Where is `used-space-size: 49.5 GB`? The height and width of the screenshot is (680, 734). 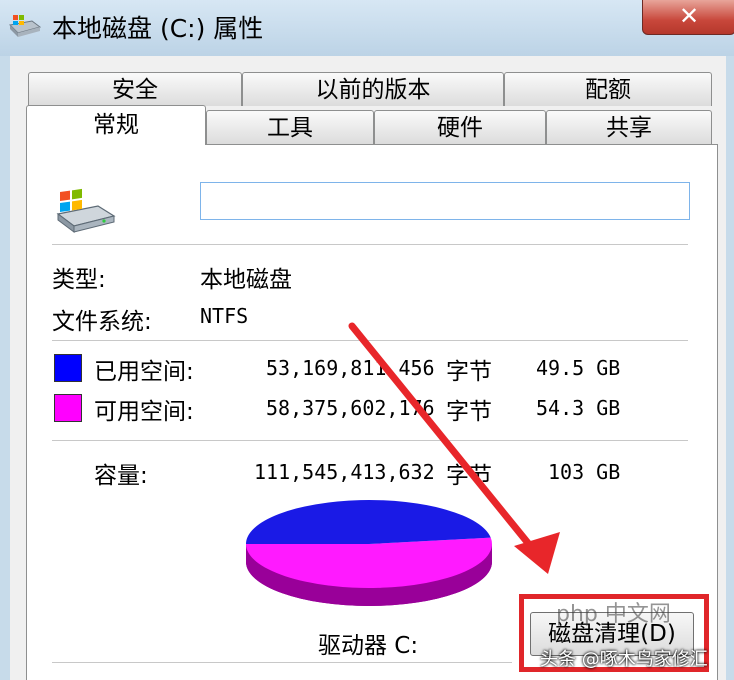
used-space-size: 49.5 GB is located at coordinates (578, 368).